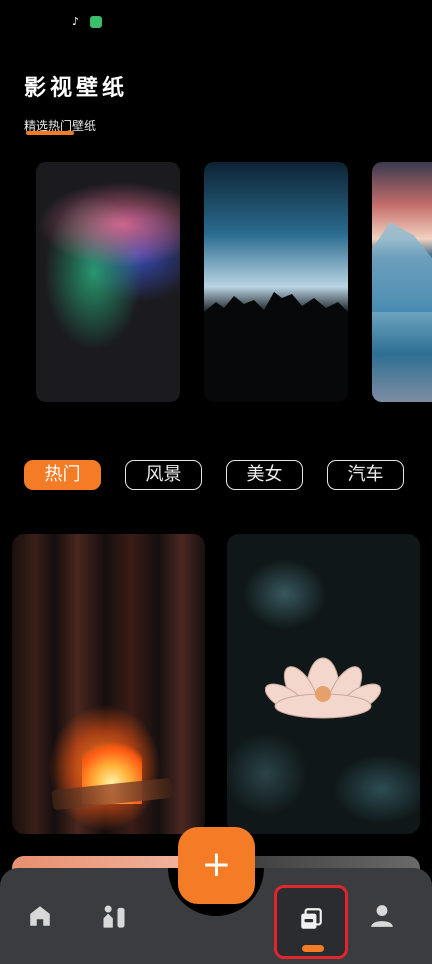 Image resolution: width=432 pixels, height=964 pixels. I want to click on lotus-flower, so click(323, 688).